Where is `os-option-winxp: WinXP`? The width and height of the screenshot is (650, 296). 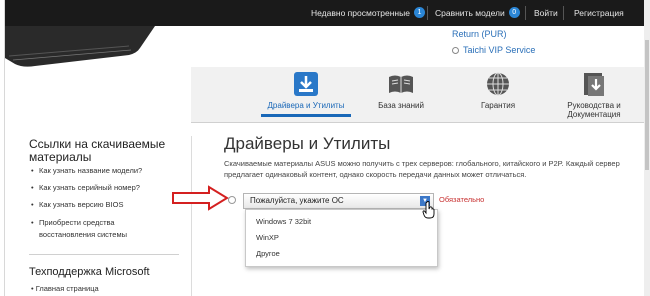
os-option-winxp: WinXP is located at coordinates (267, 237).